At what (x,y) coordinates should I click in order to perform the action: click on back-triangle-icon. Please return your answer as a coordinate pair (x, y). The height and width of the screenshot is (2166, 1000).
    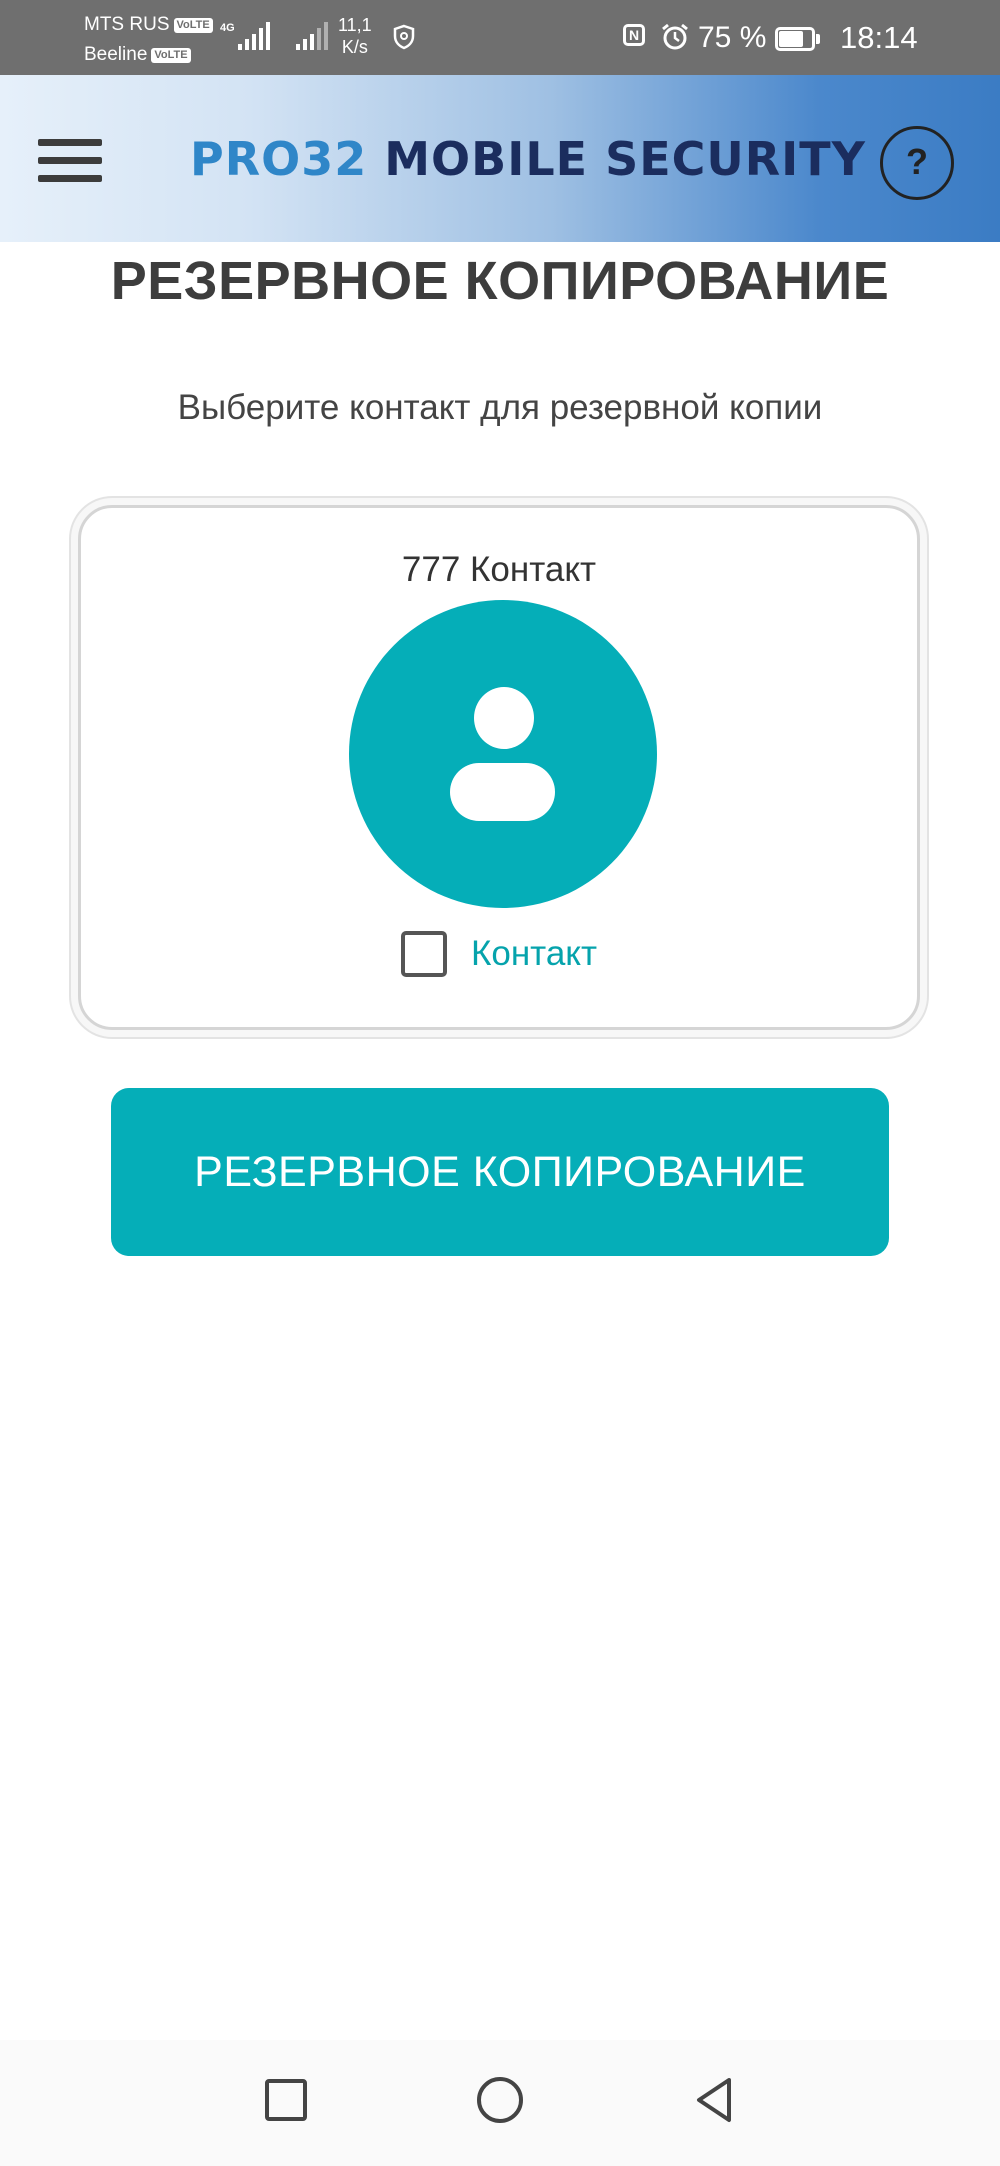
    Looking at the image, I should click on (714, 2100).